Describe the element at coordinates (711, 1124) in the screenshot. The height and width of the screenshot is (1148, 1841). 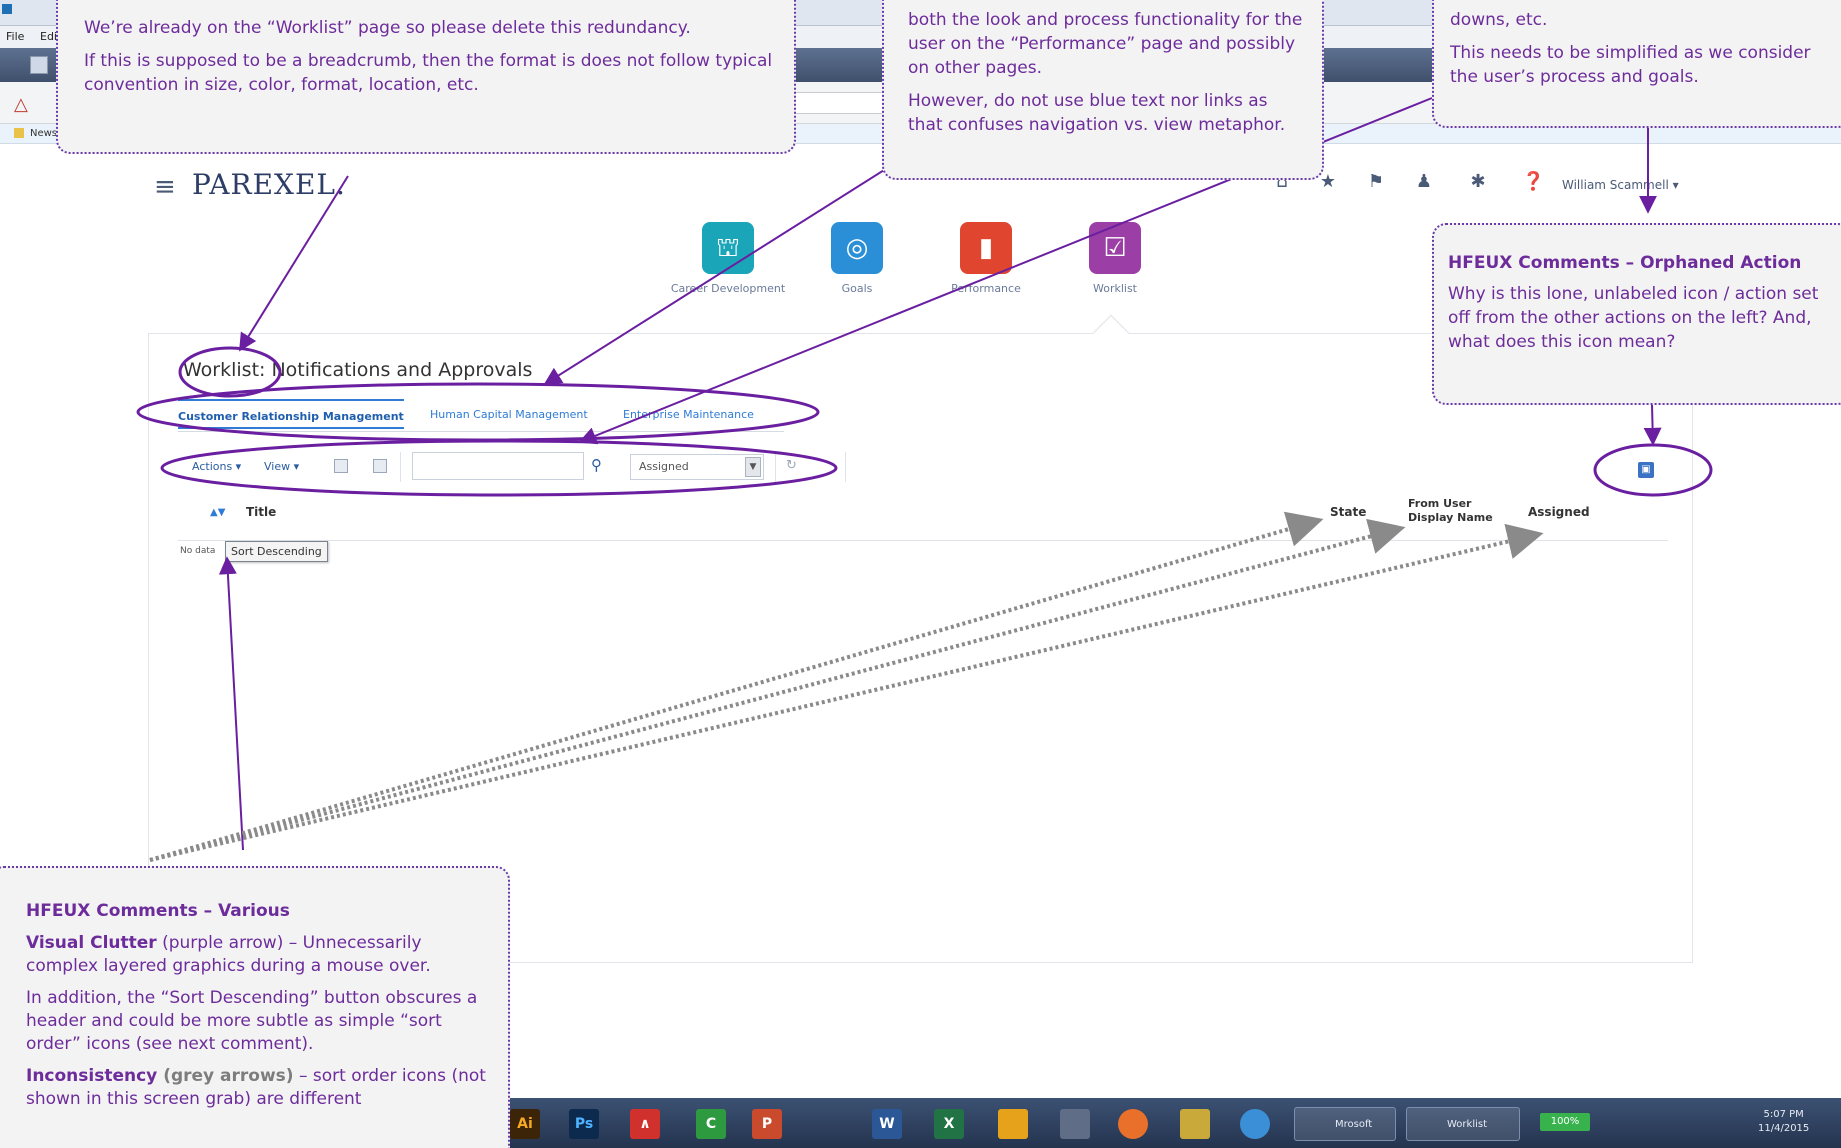
I see `camtasia-icon: C` at that location.